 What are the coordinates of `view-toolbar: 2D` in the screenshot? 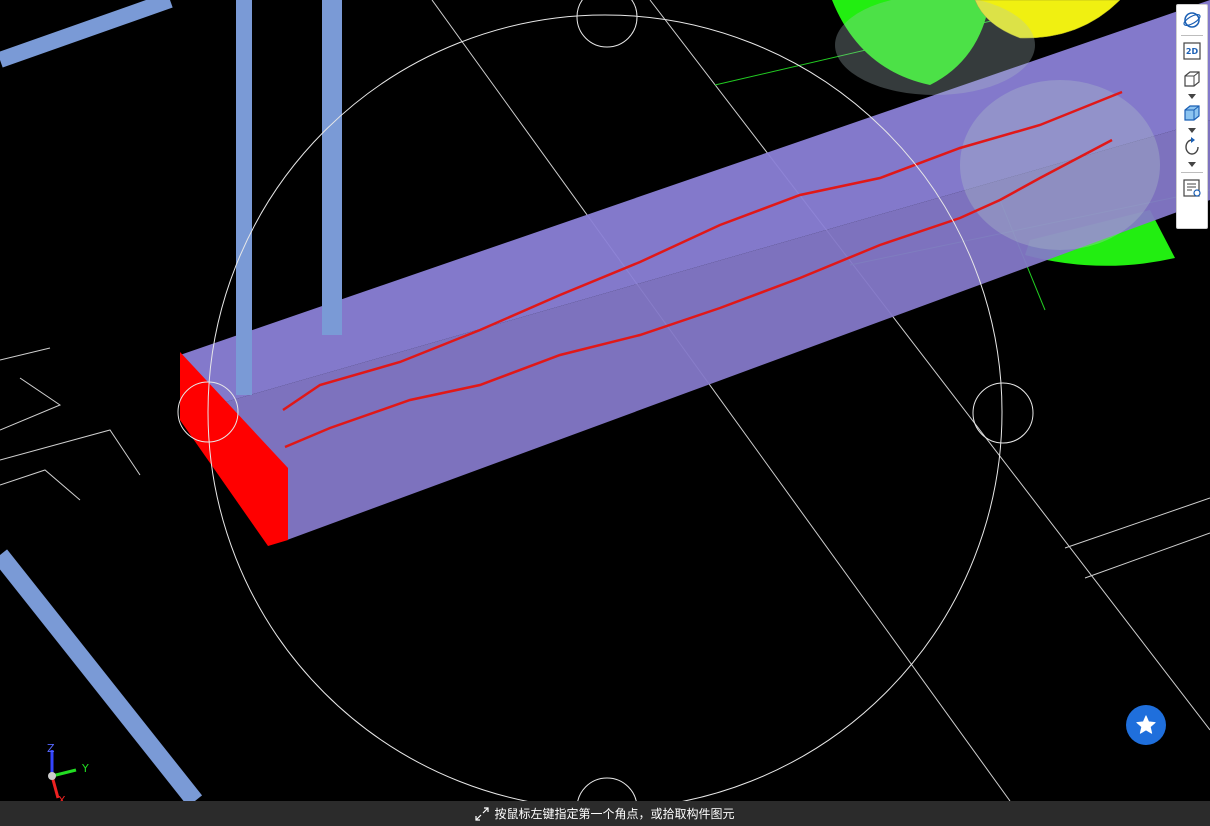 It's located at (1192, 116).